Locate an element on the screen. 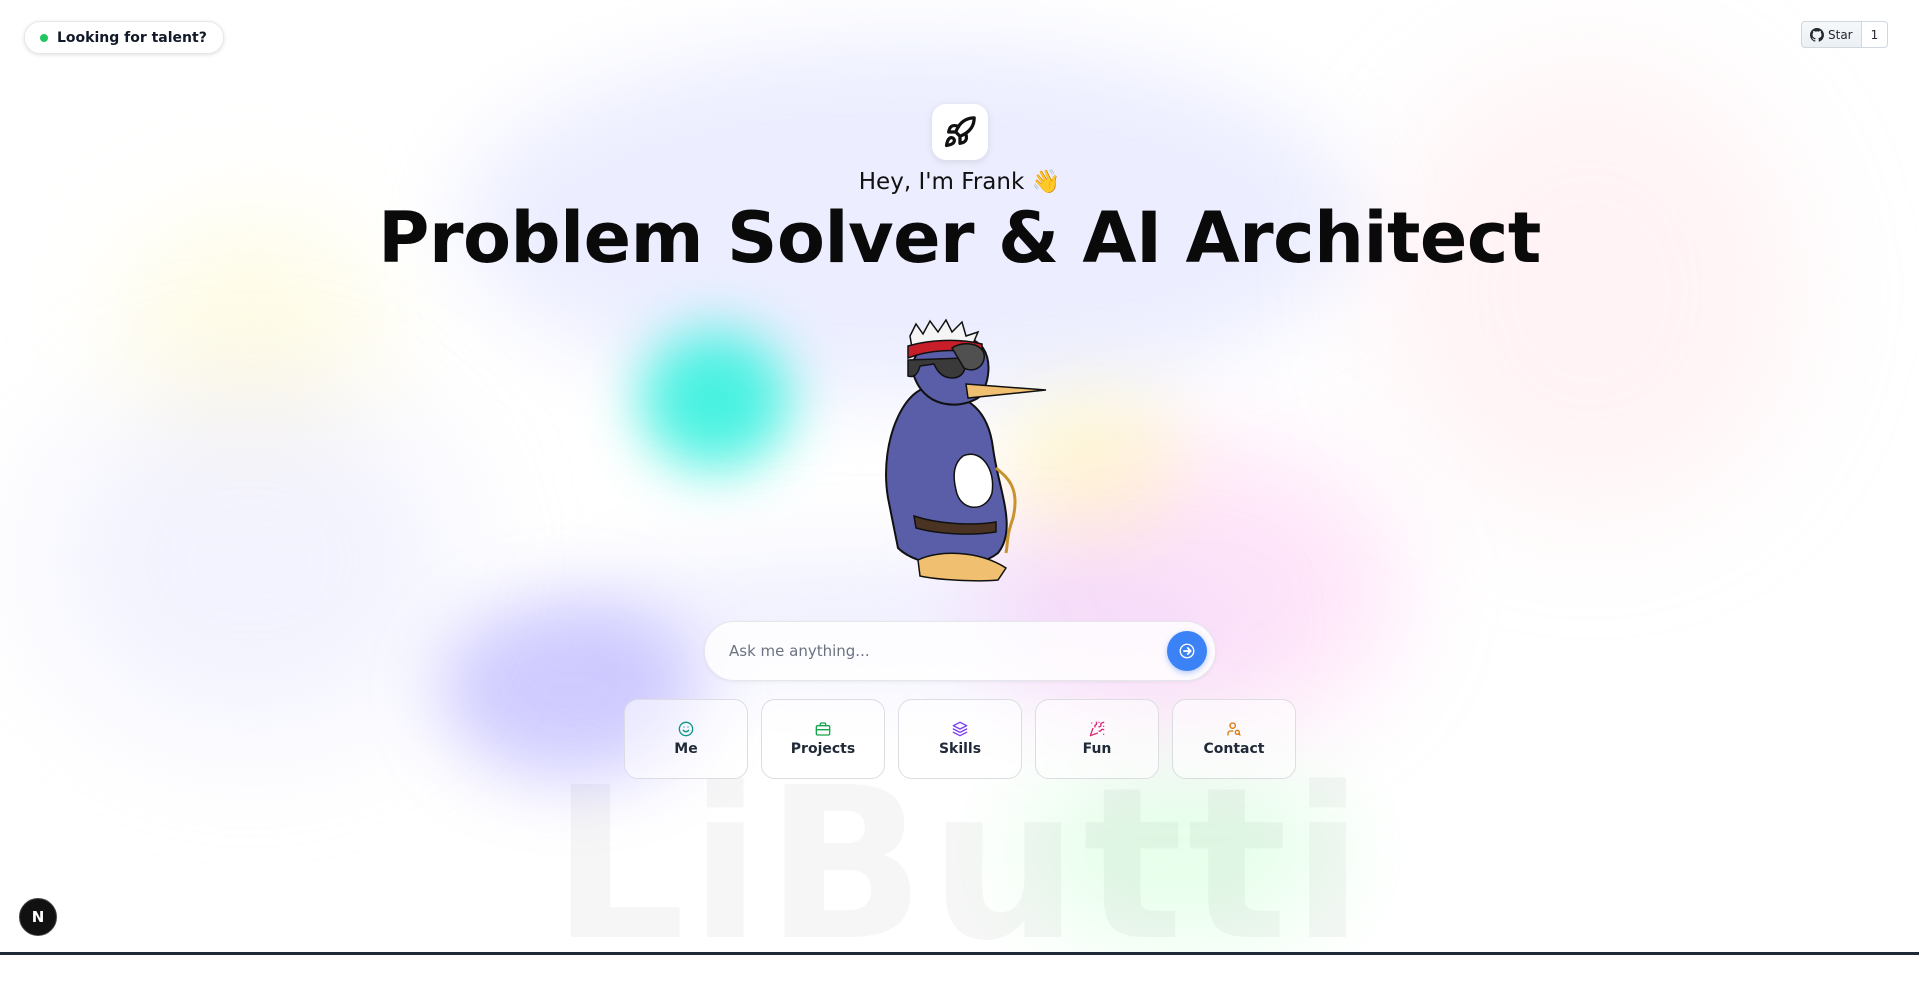 This screenshot has height=987, width=1919. quick-action-fun: Fun is located at coordinates (1097, 739).